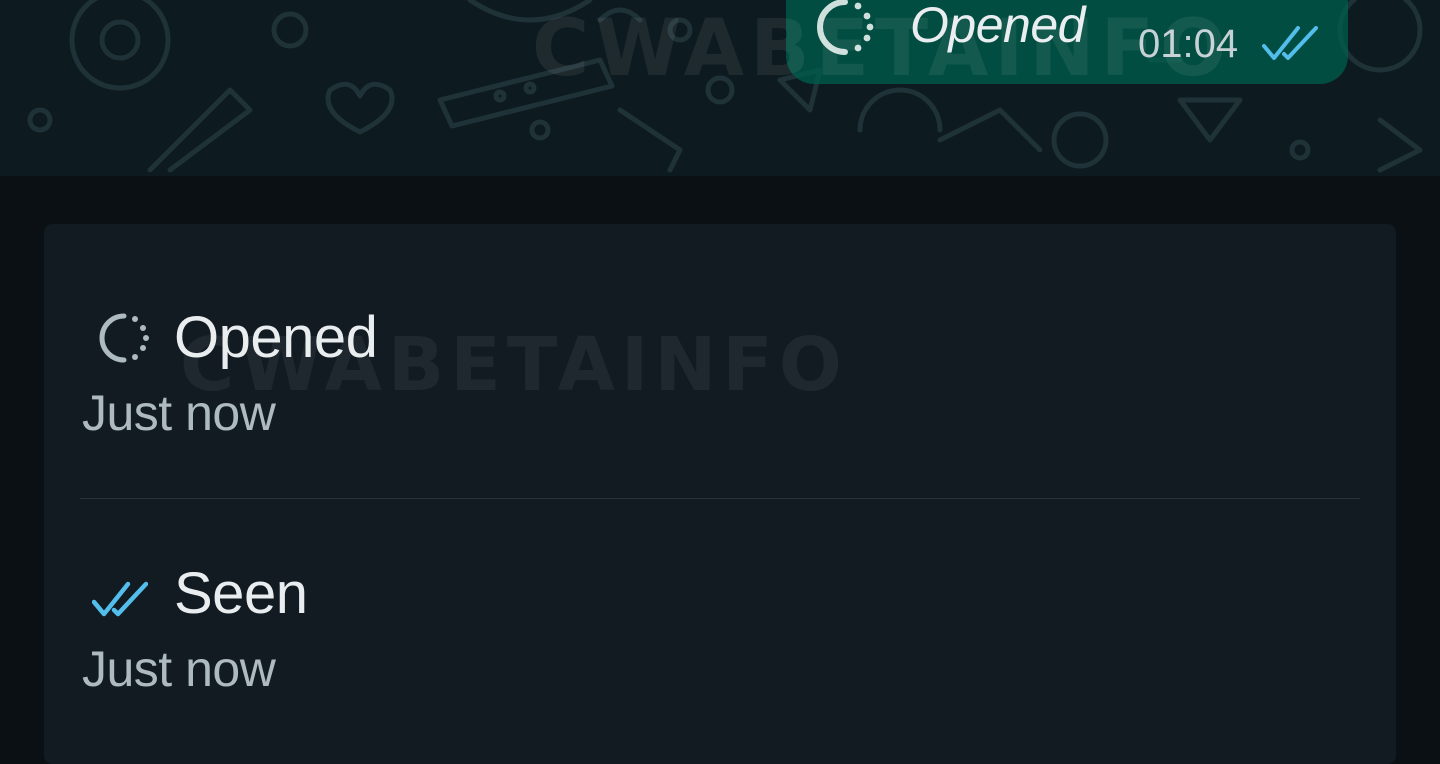 This screenshot has width=1440, height=764. Describe the element at coordinates (241, 593) in the screenshot. I see `status-title: Seen` at that location.